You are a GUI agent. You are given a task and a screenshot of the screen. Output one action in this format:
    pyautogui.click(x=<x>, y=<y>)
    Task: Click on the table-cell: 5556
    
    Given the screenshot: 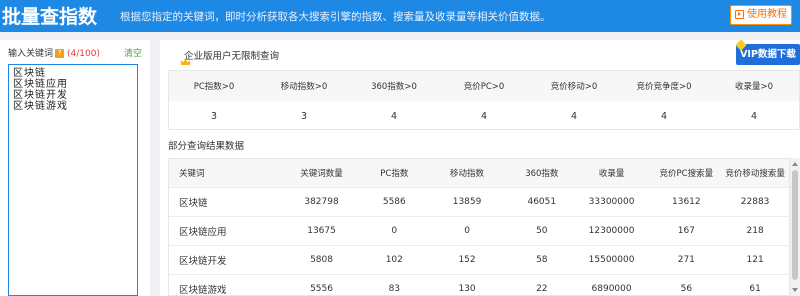 What is the action you would take?
    pyautogui.click(x=321, y=289)
    